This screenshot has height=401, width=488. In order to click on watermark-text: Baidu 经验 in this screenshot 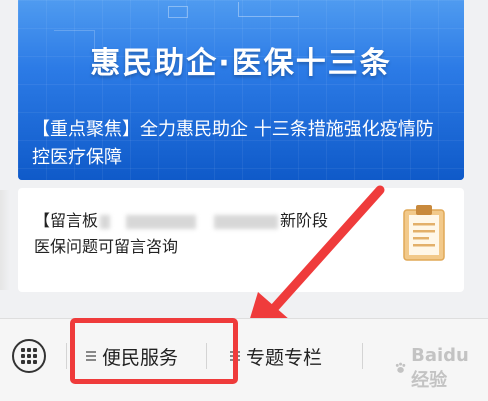, I will do `click(440, 367)`.